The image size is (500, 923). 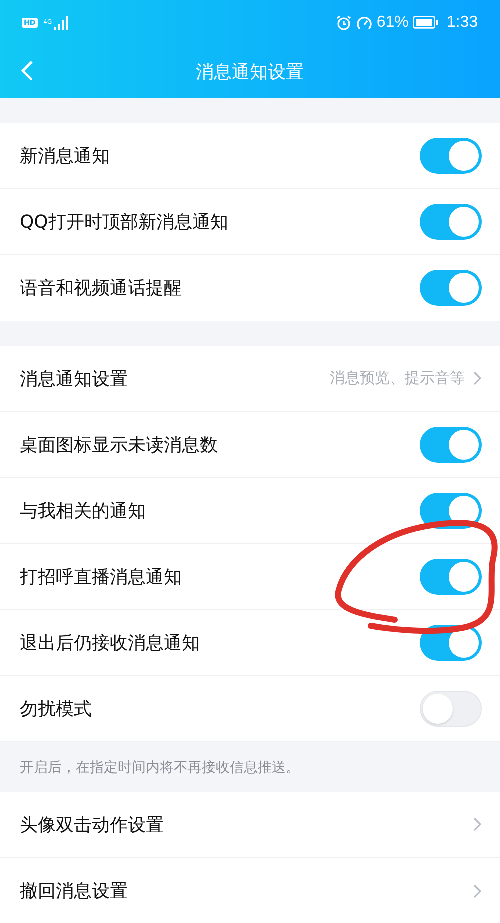 I want to click on settings-row: 新消息通知, so click(x=250, y=156).